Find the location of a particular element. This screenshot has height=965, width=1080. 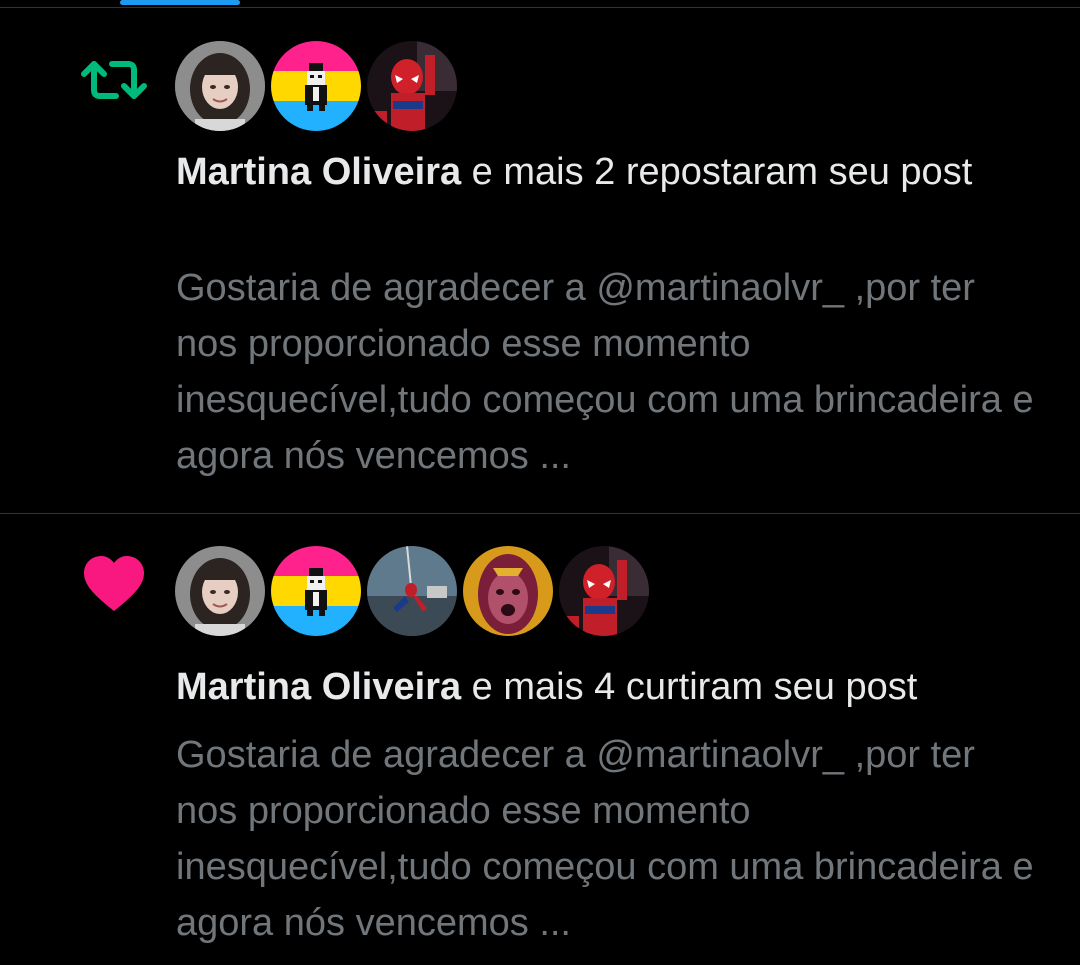

action-text: e mais 4 curtiram seu post is located at coordinates (689, 687).